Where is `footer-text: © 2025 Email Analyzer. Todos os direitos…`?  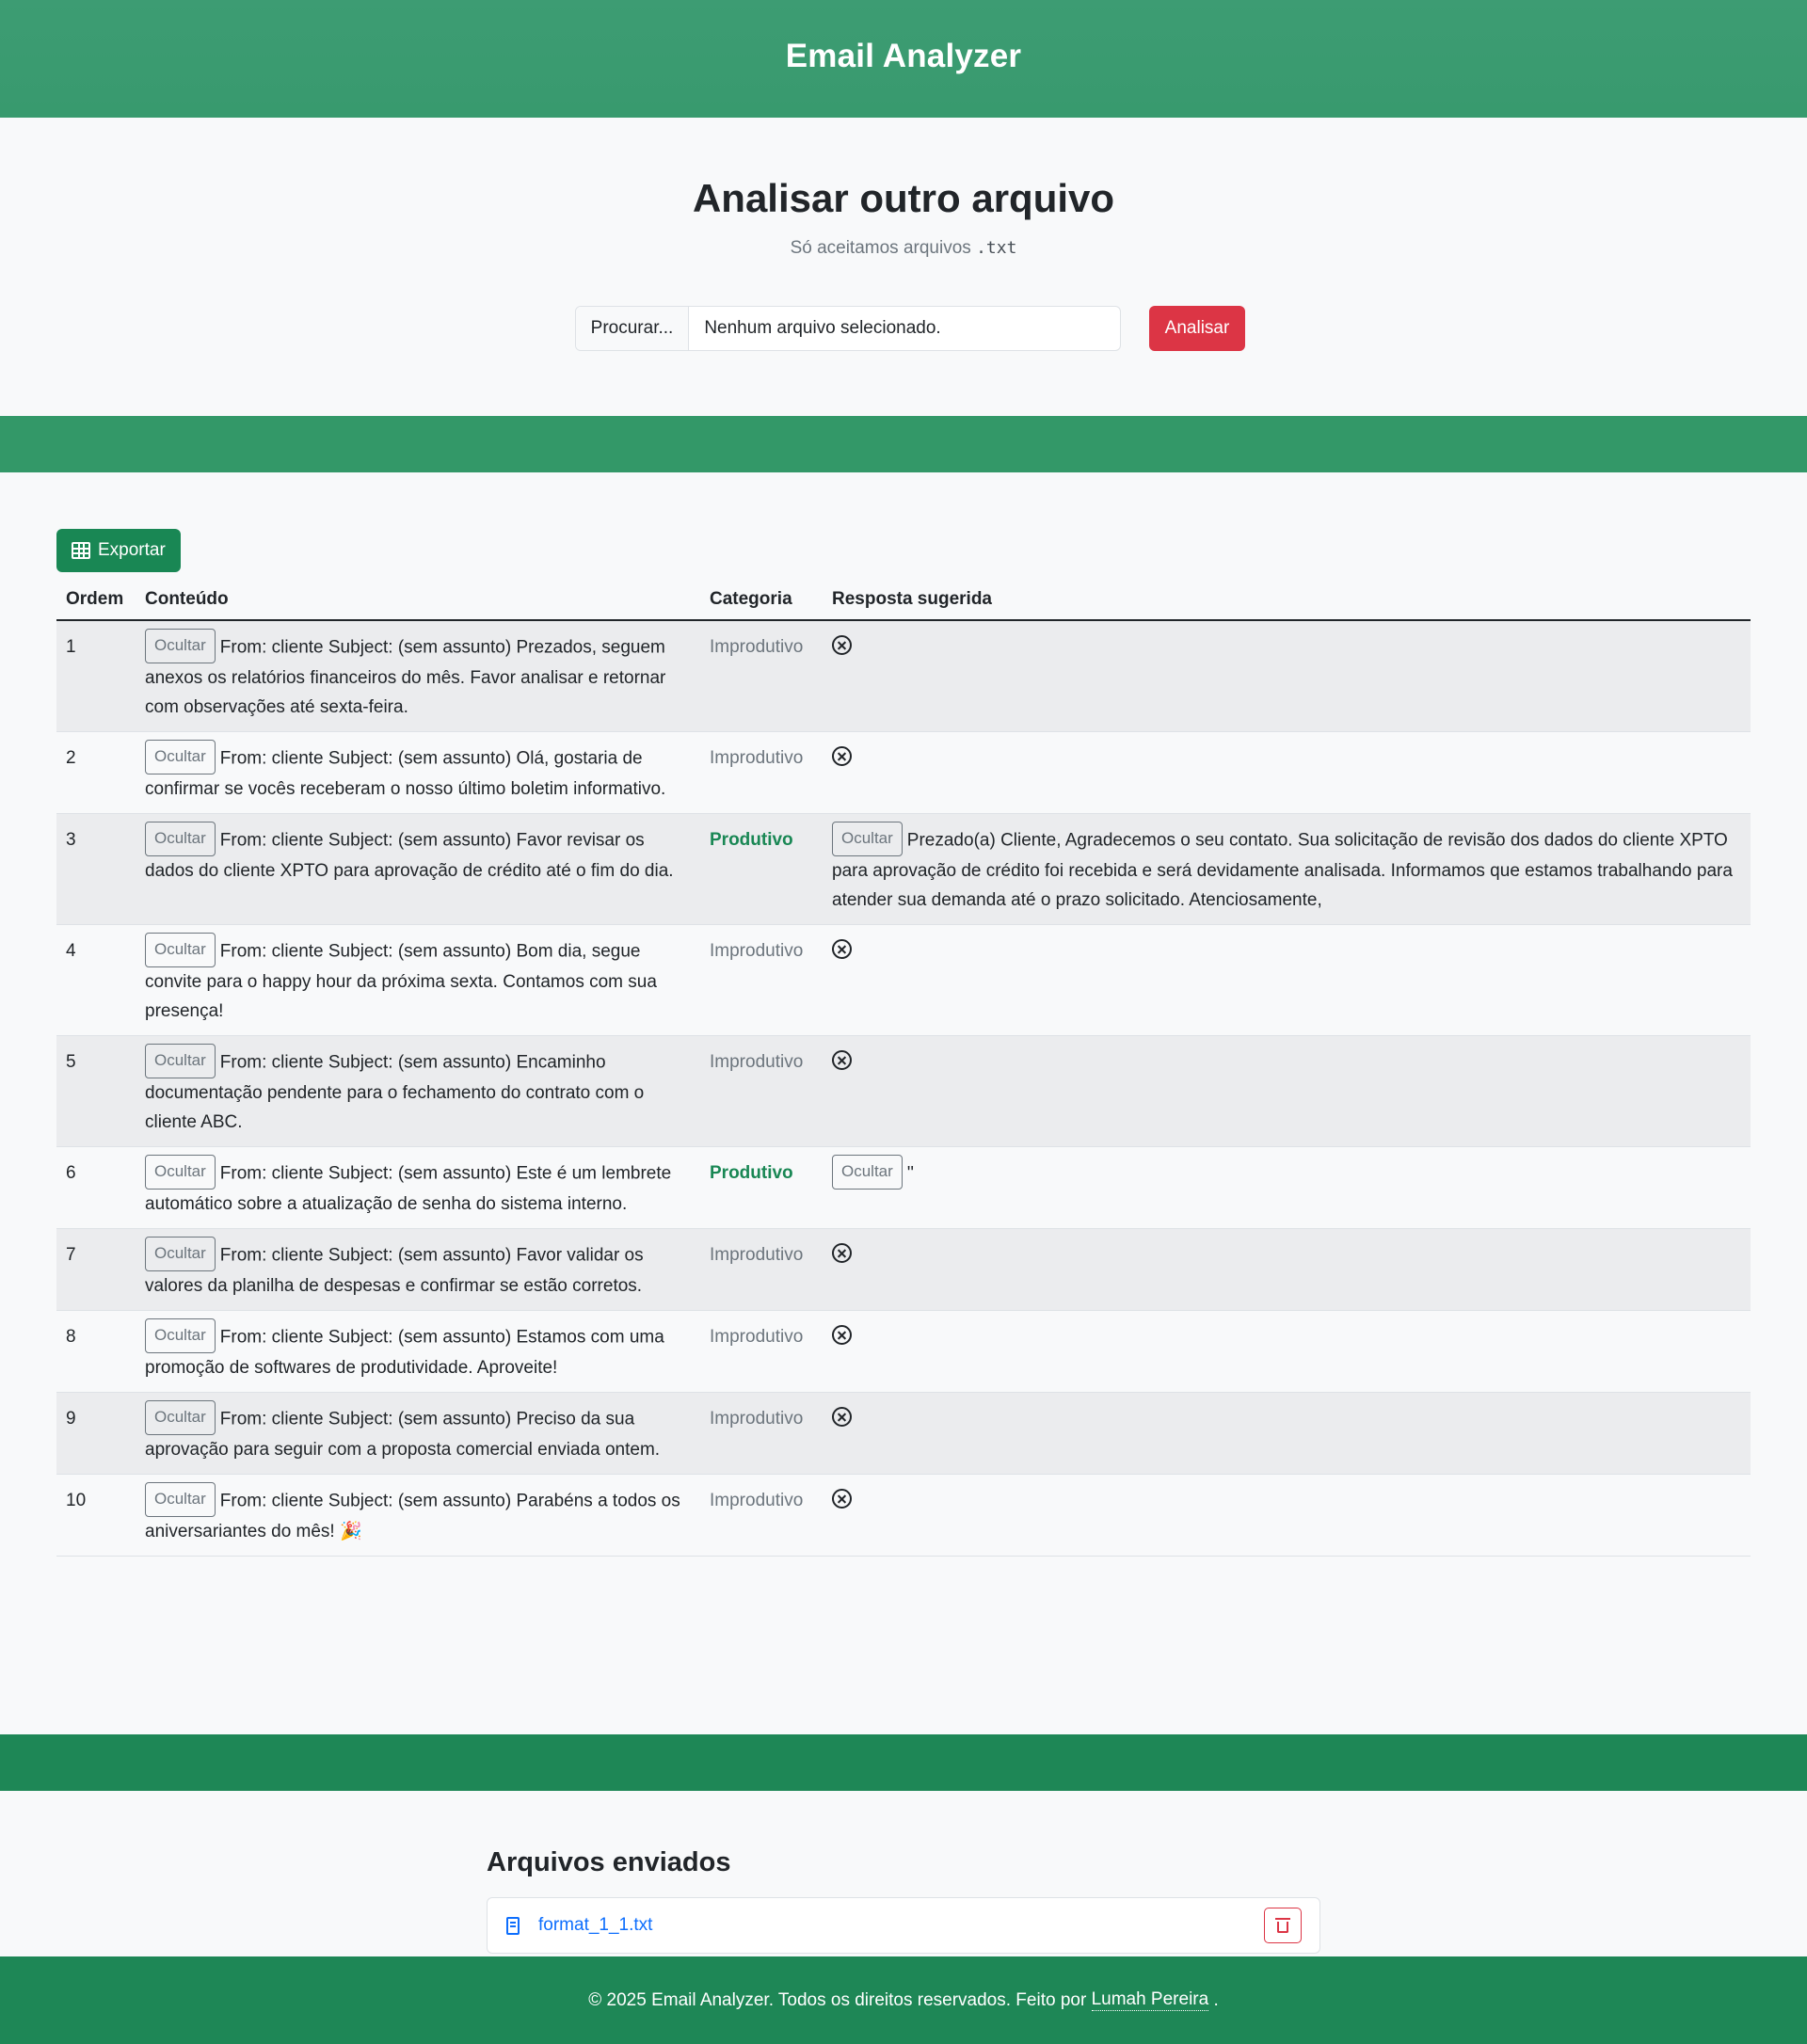 footer-text: © 2025 Email Analyzer. Todos os direitos… is located at coordinates (838, 2000).